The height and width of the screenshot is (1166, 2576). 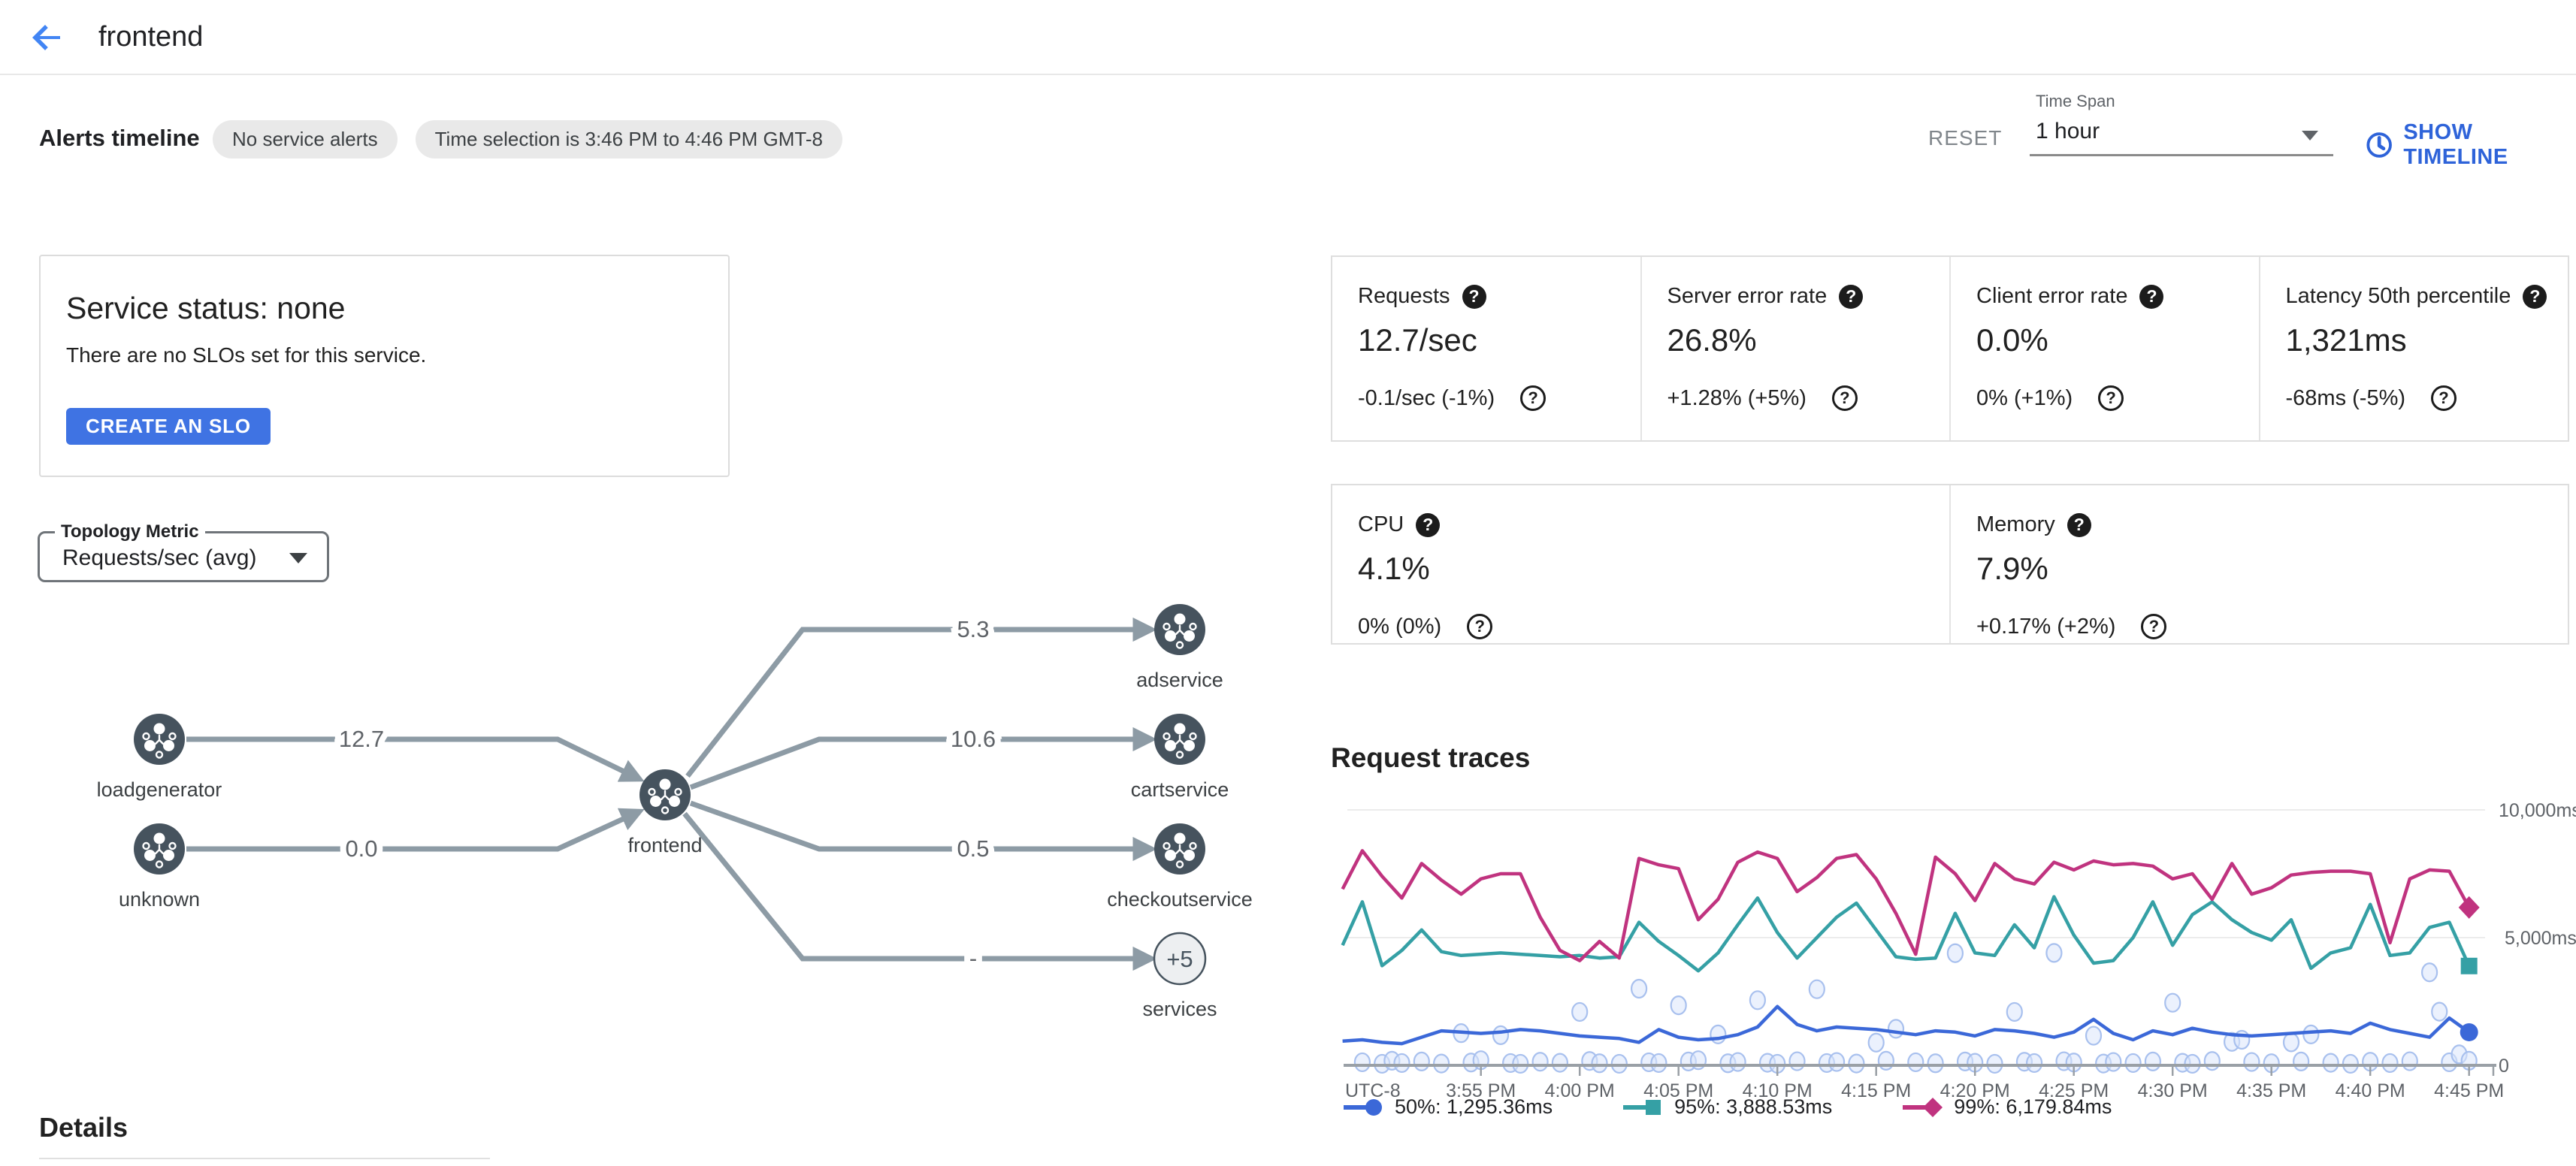 I want to click on x-tick-label: 4:35 PM, so click(x=2271, y=1090).